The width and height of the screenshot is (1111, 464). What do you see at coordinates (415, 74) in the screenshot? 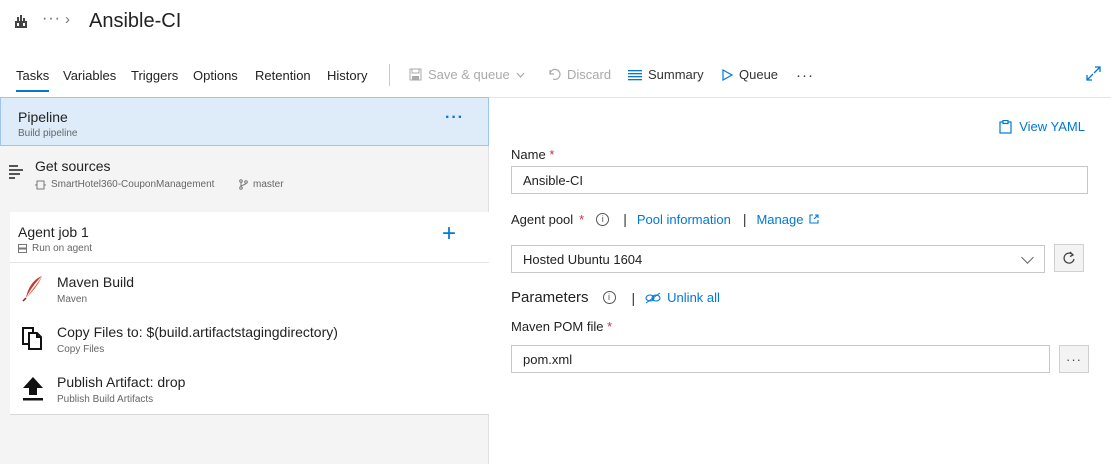
I see `save-icon` at bounding box center [415, 74].